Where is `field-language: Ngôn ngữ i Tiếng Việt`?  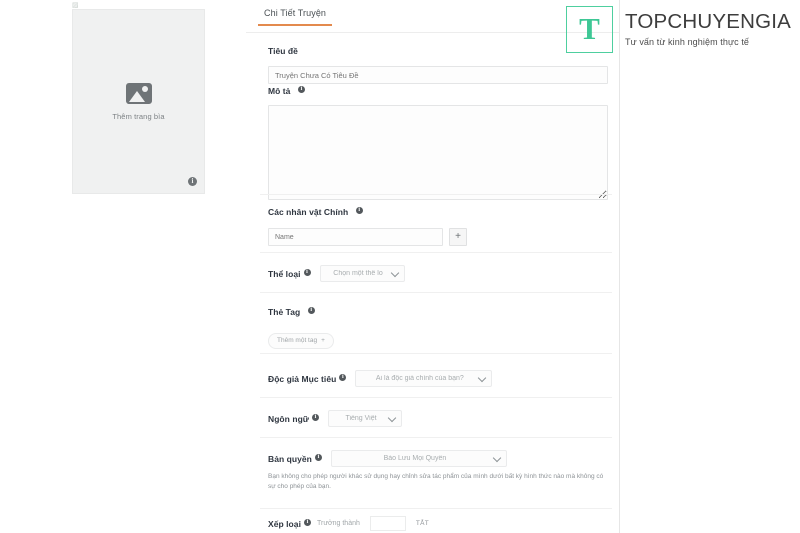
field-language: Ngôn ngữ i Tiếng Việt is located at coordinates (438, 418).